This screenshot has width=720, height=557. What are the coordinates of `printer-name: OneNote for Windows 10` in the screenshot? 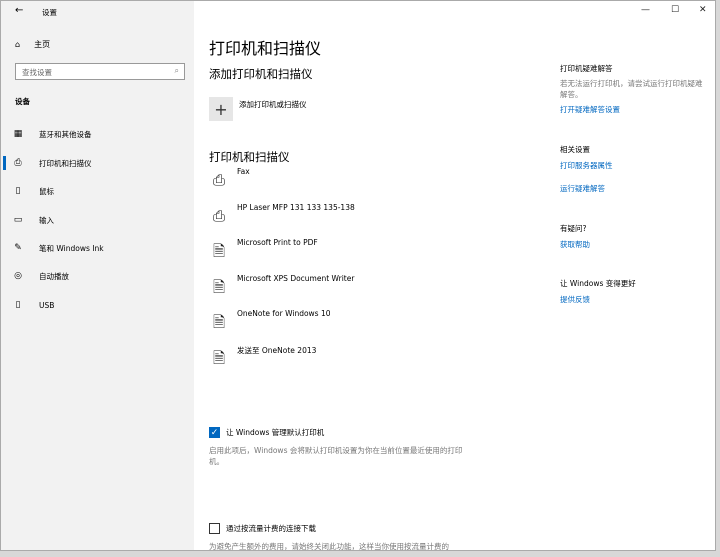 It's located at (284, 313).